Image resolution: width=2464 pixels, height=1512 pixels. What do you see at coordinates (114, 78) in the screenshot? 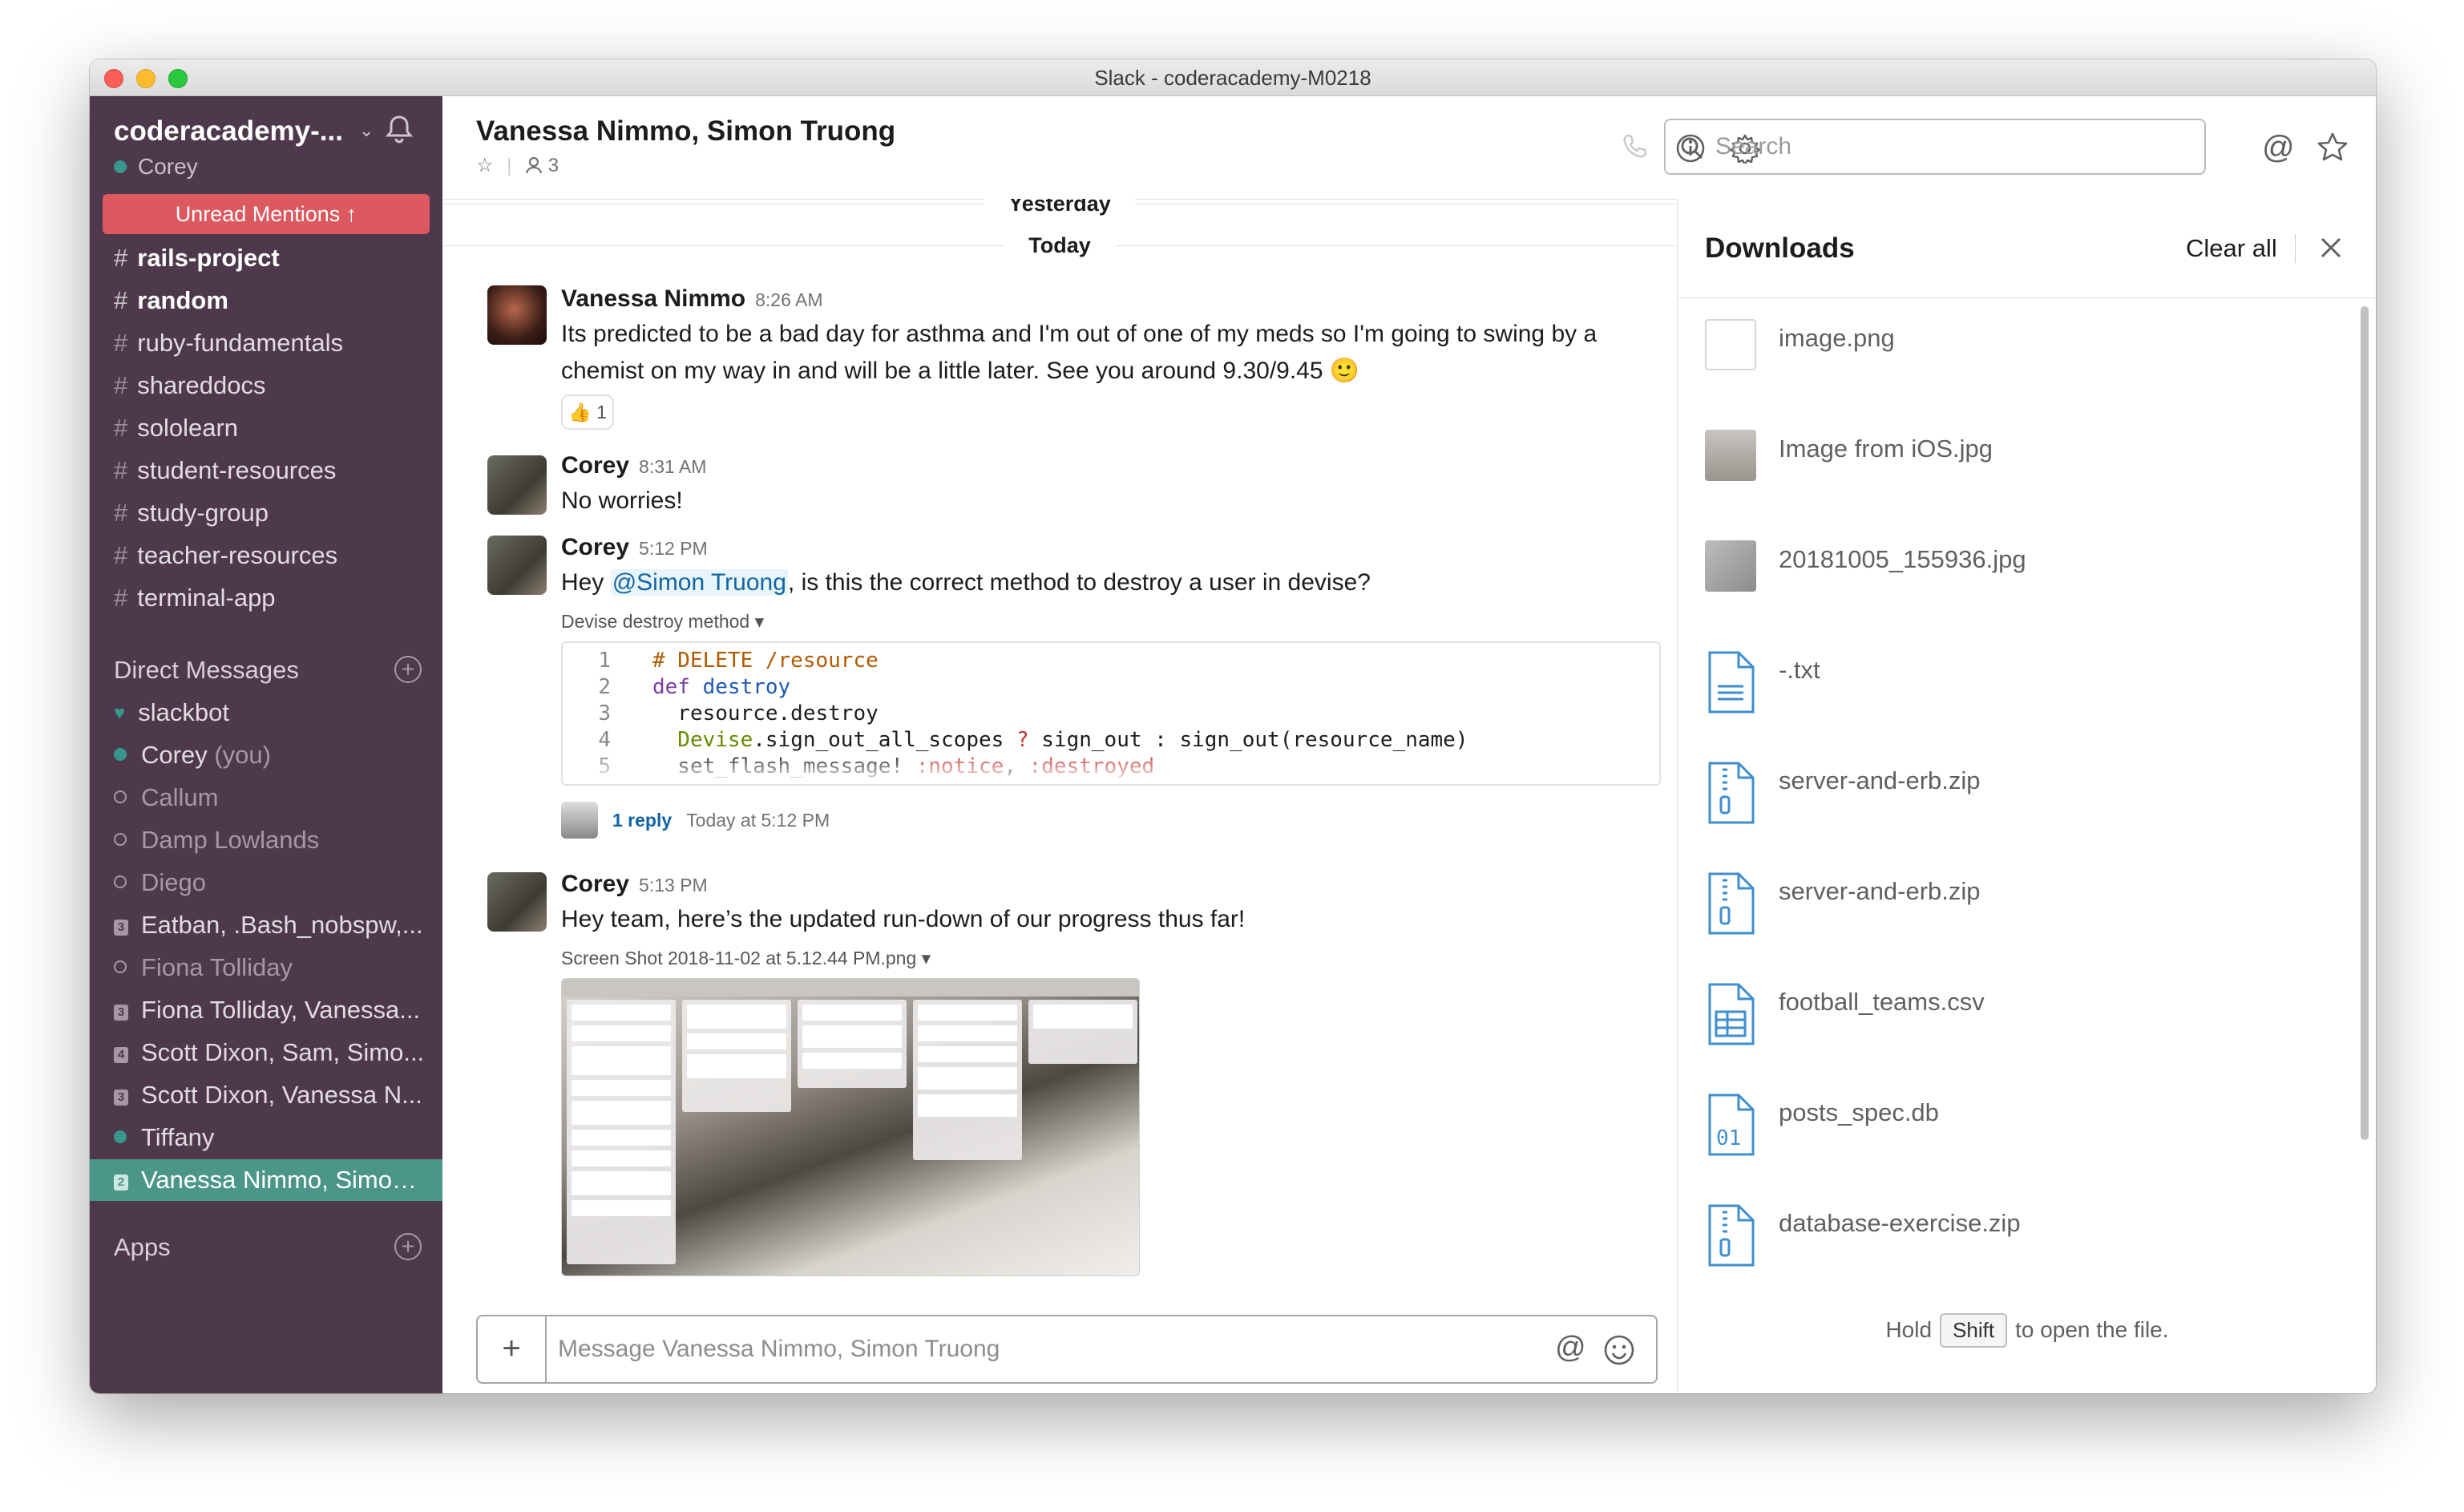
I see `close-window-button` at bounding box center [114, 78].